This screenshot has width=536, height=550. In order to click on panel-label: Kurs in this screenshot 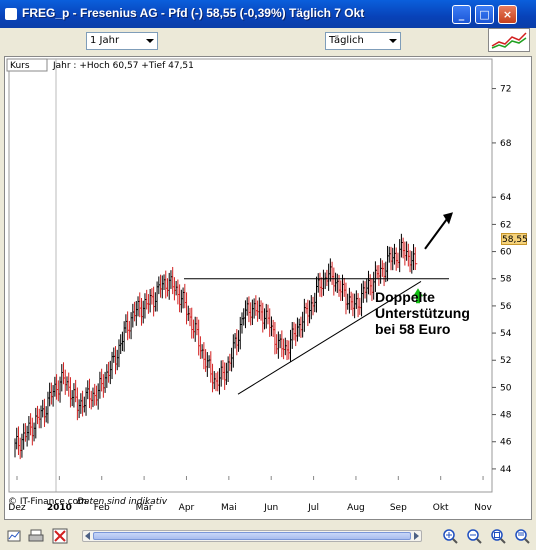, I will do `click(20, 66)`.